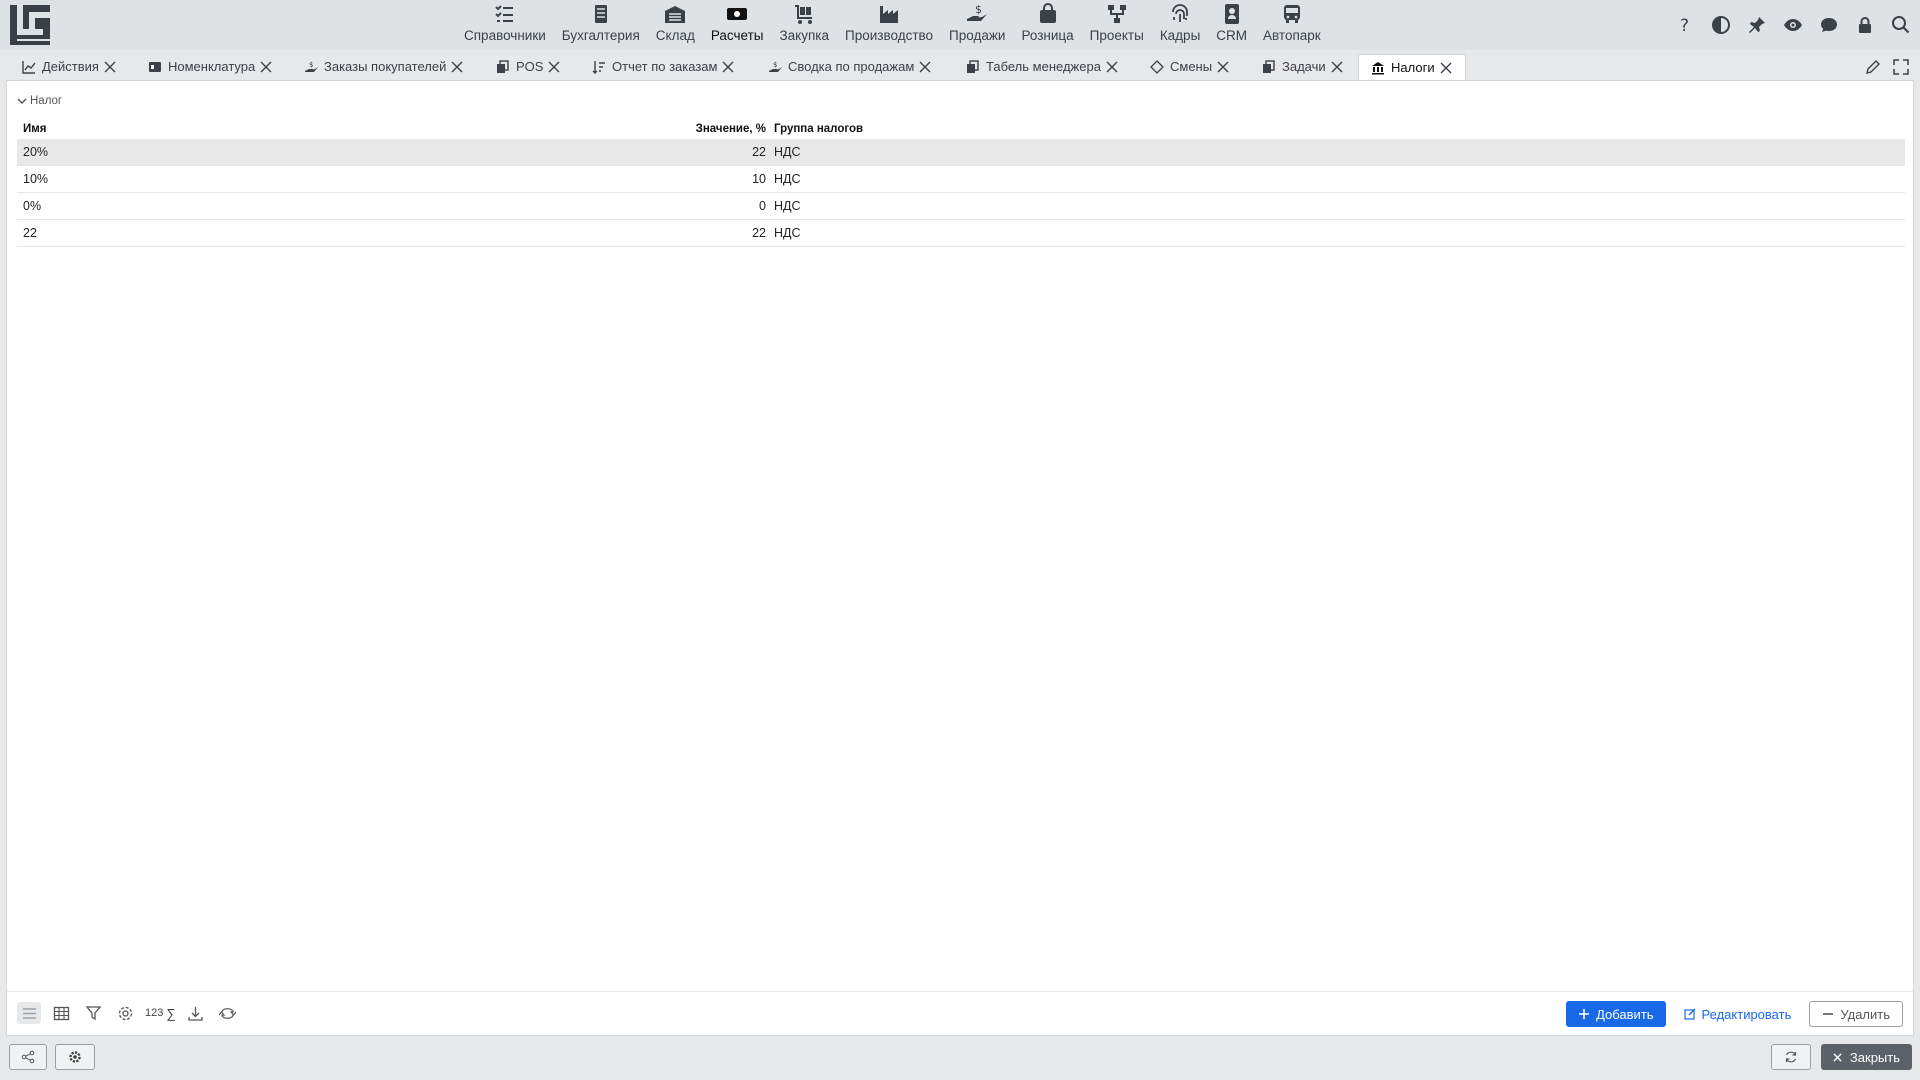 The height and width of the screenshot is (1080, 1920). Describe the element at coordinates (1339, 129) in the screenshot. I see `column-header-group: Группа налогов` at that location.